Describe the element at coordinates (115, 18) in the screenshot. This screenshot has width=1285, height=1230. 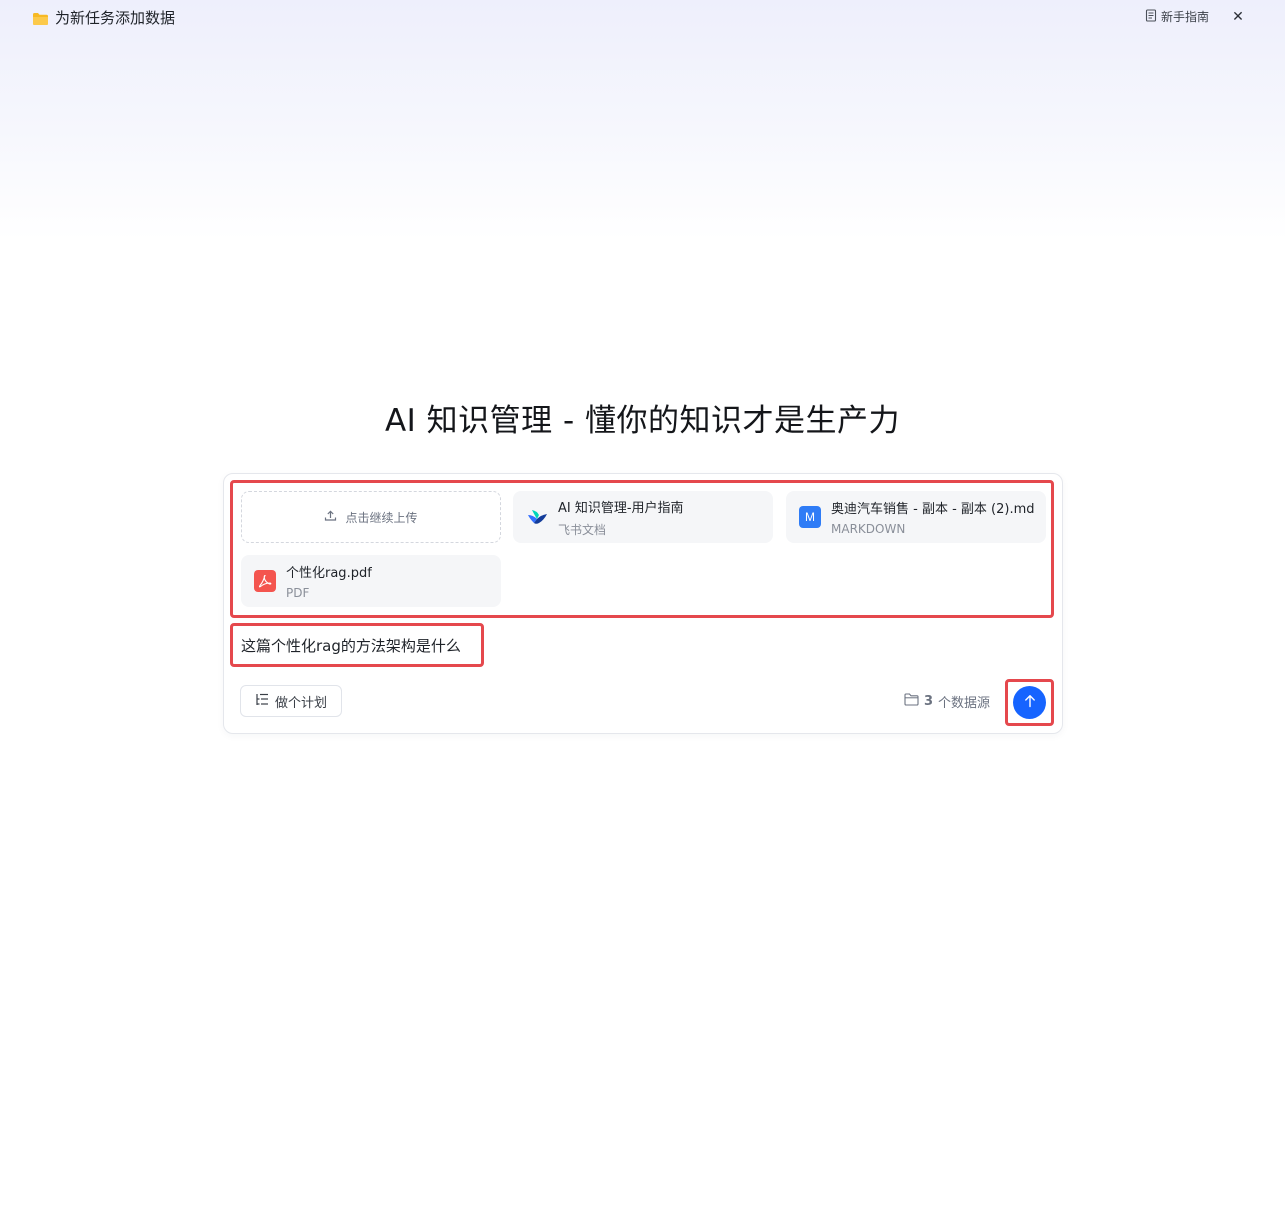
I see `dialog-title: 为新任务添加数据` at that location.